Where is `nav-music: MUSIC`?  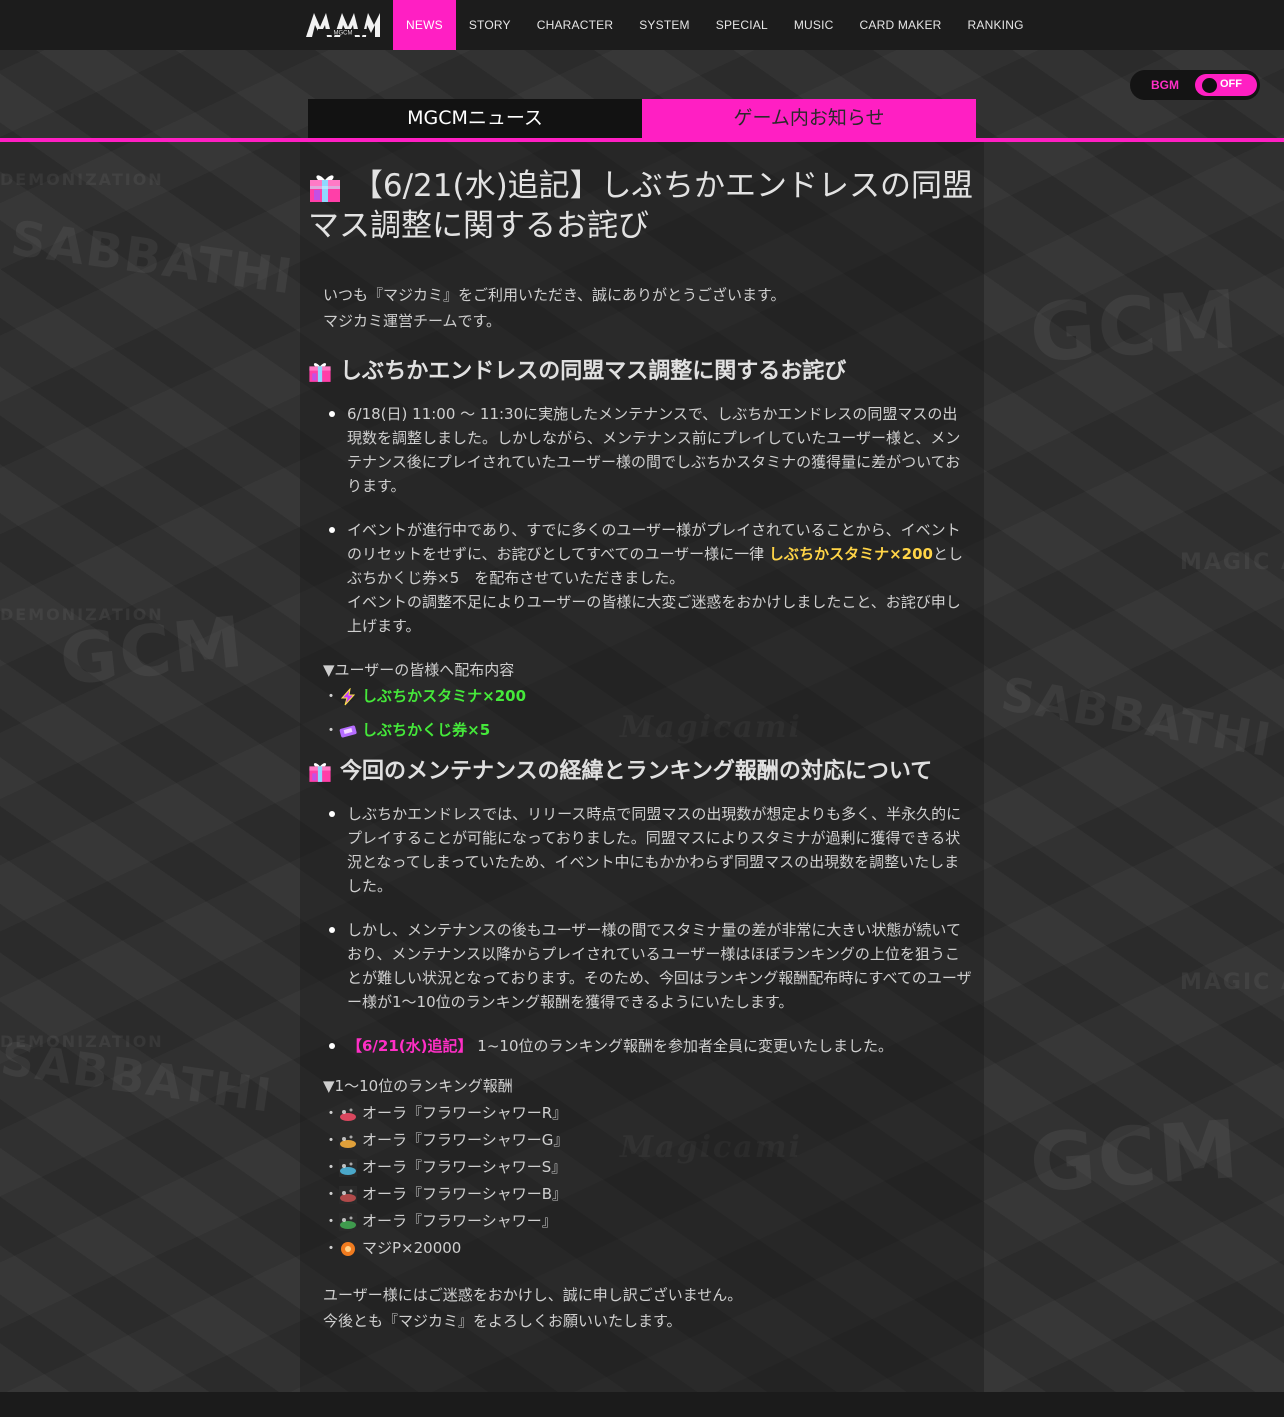
nav-music: MUSIC is located at coordinates (814, 25).